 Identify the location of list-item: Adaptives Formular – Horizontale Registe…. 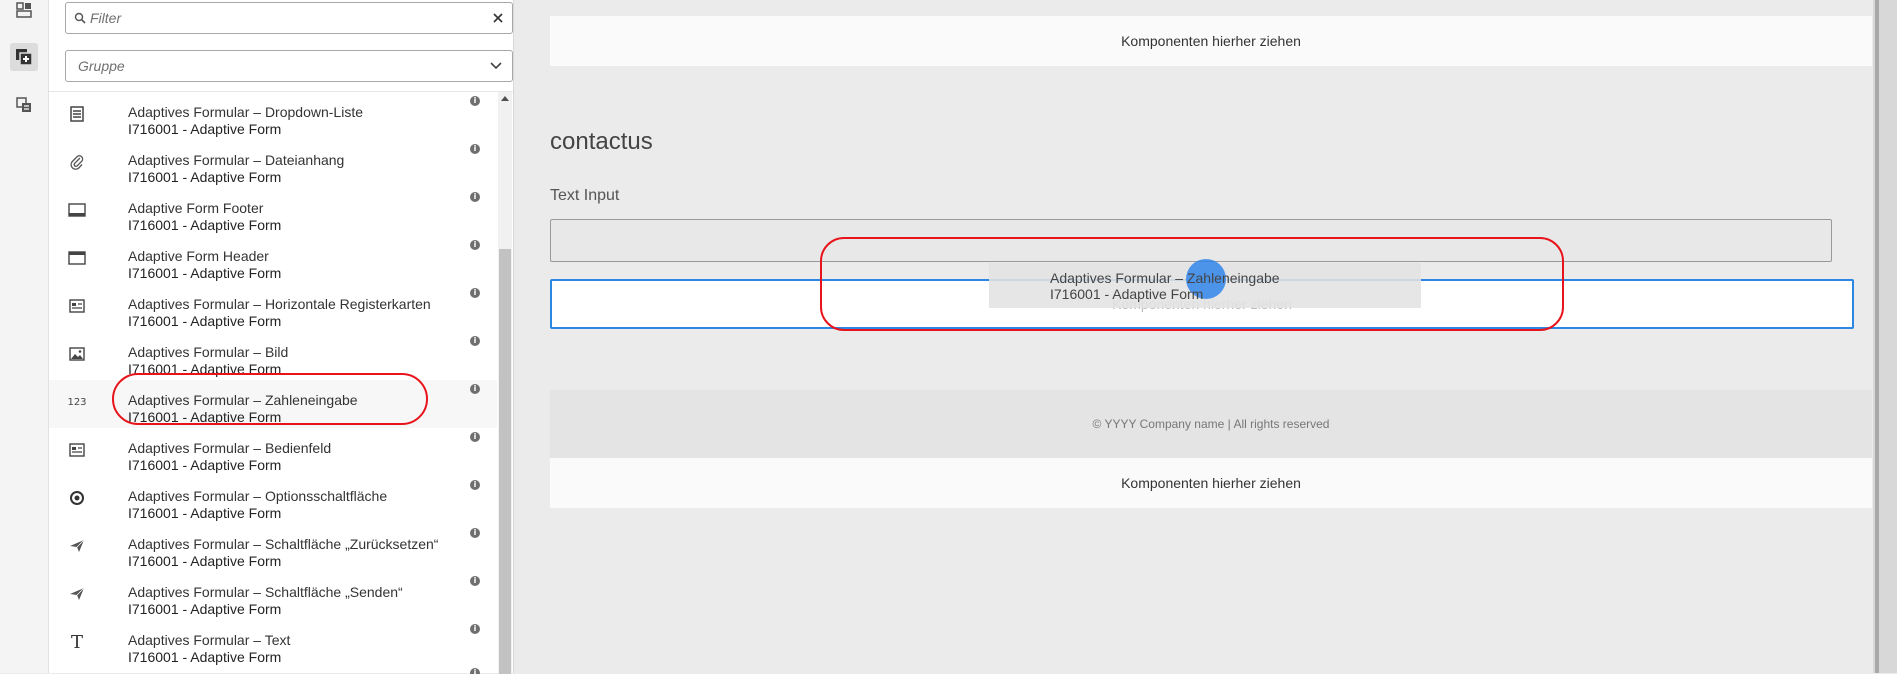
(273, 308).